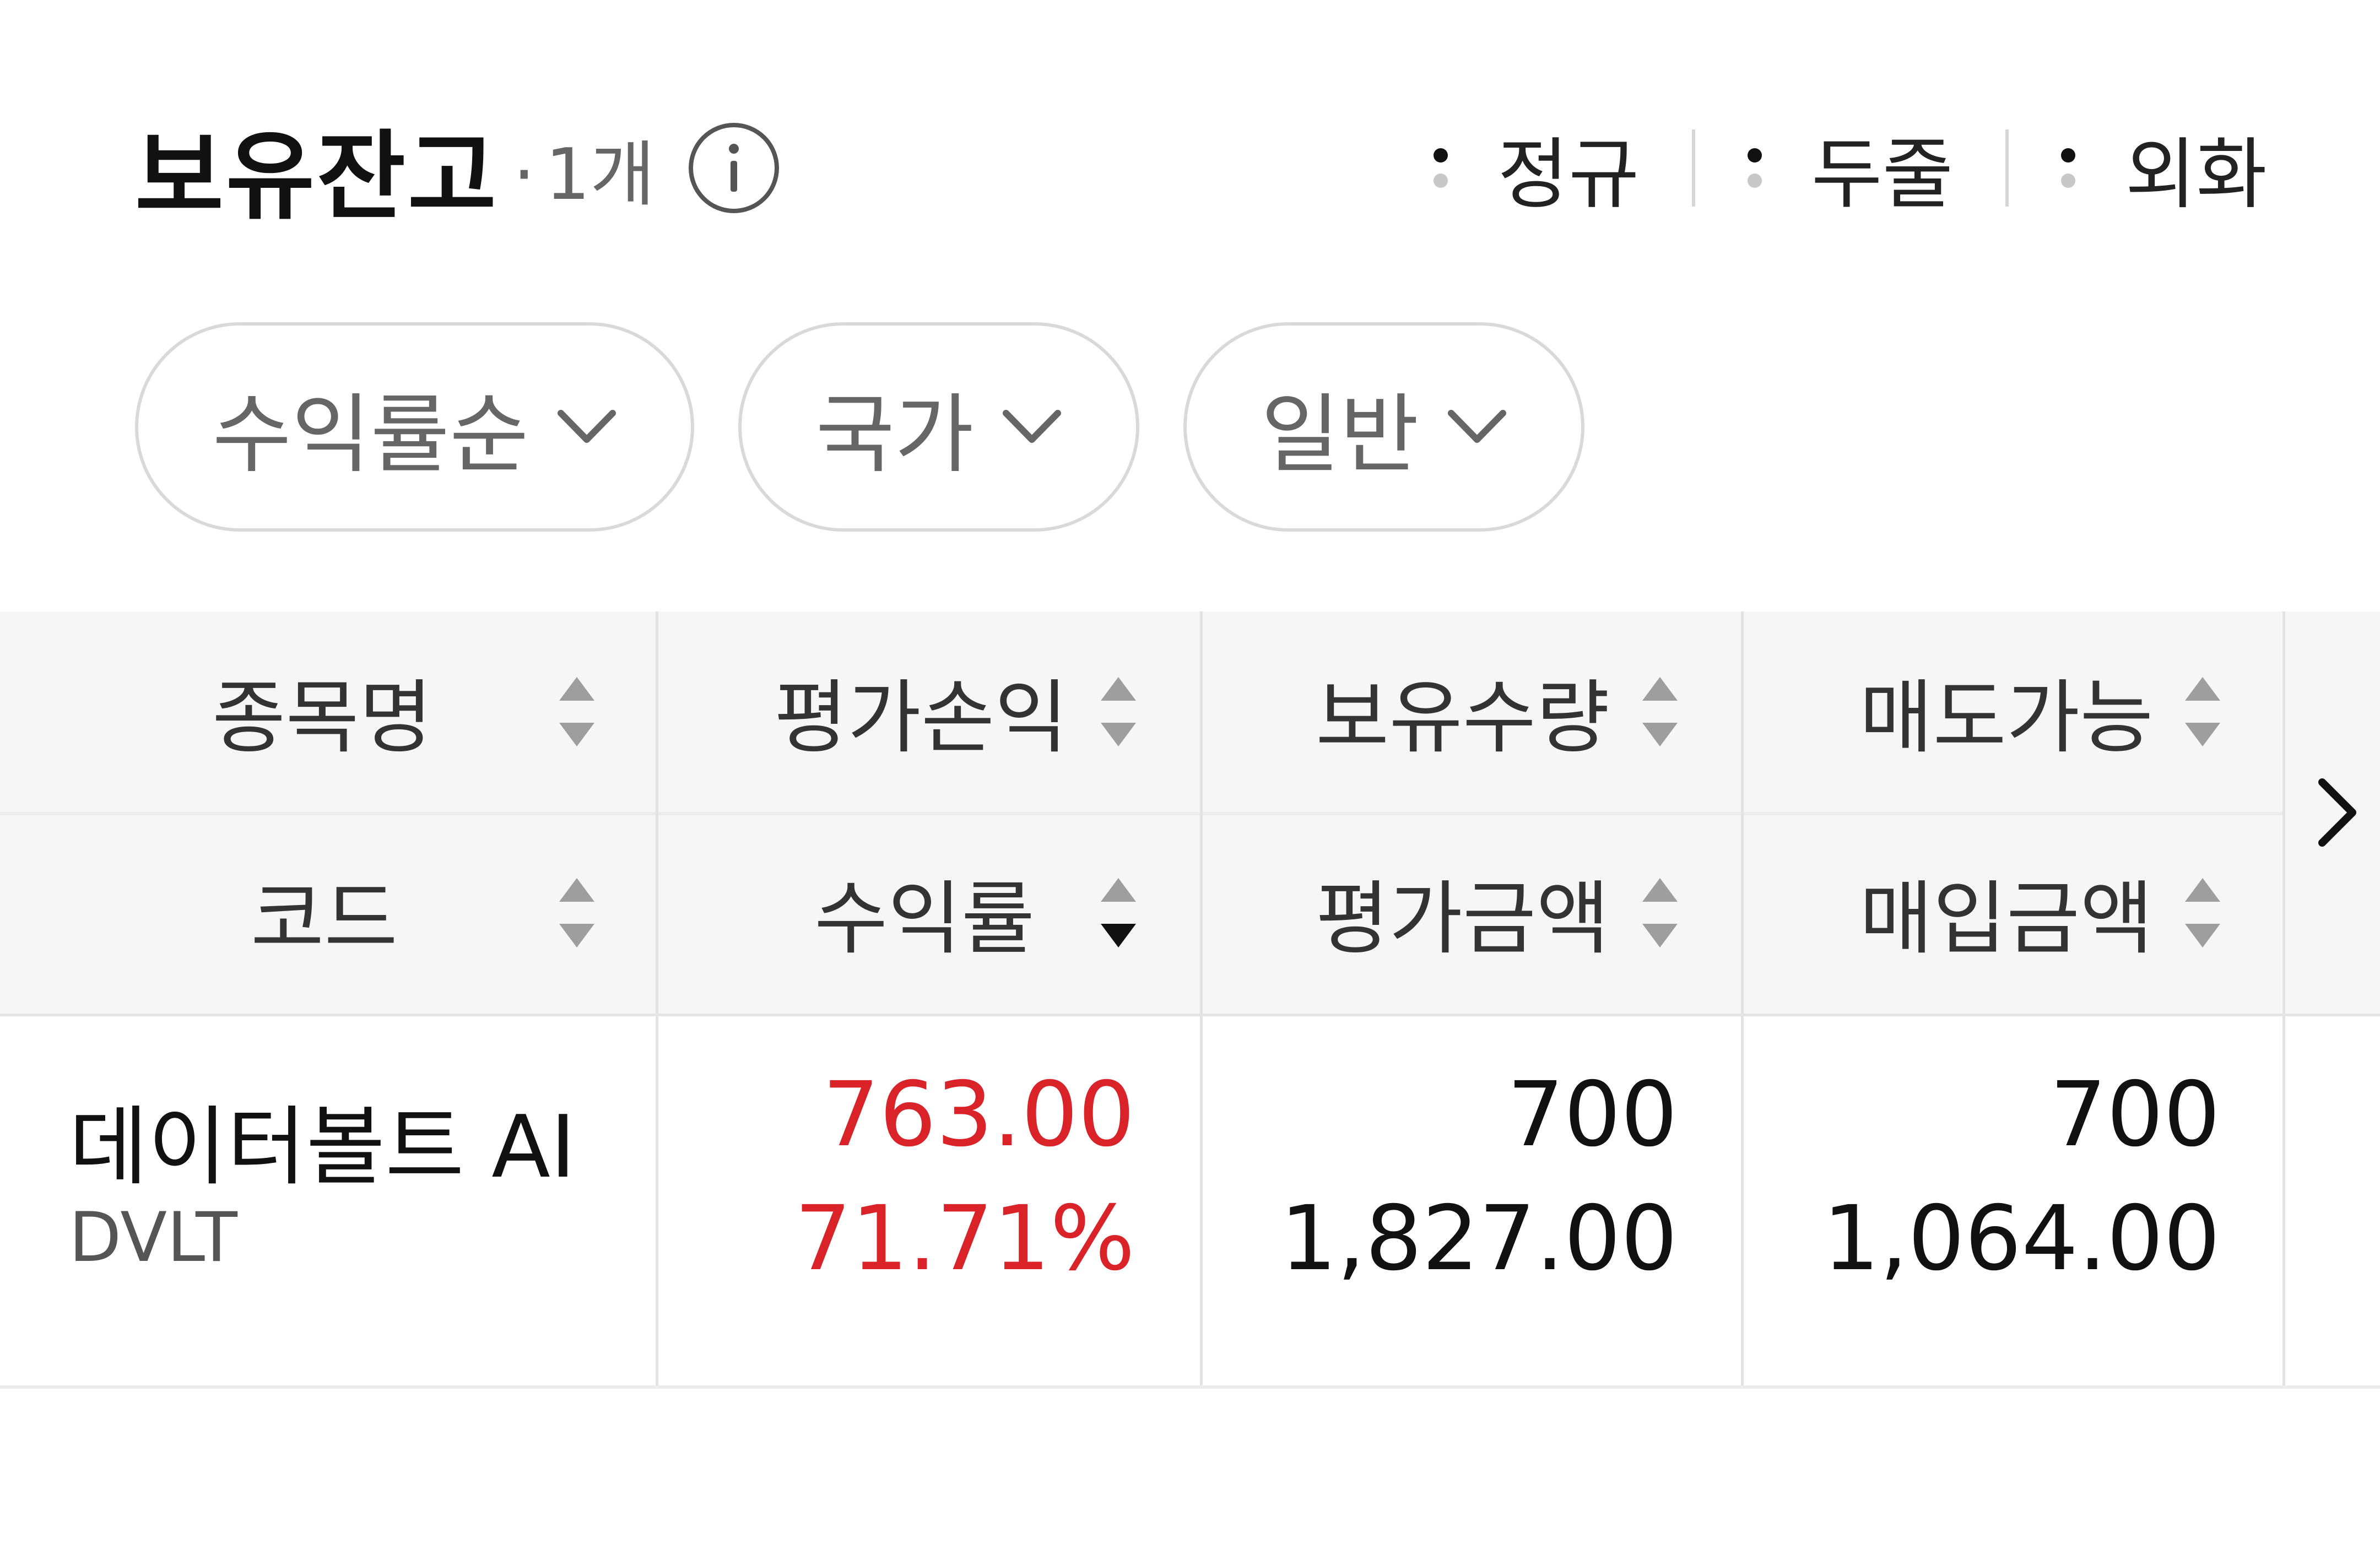 Image resolution: width=2380 pixels, height=1549 pixels. Describe the element at coordinates (1118, 912) in the screenshot. I see `sort-desc-active-icon` at that location.